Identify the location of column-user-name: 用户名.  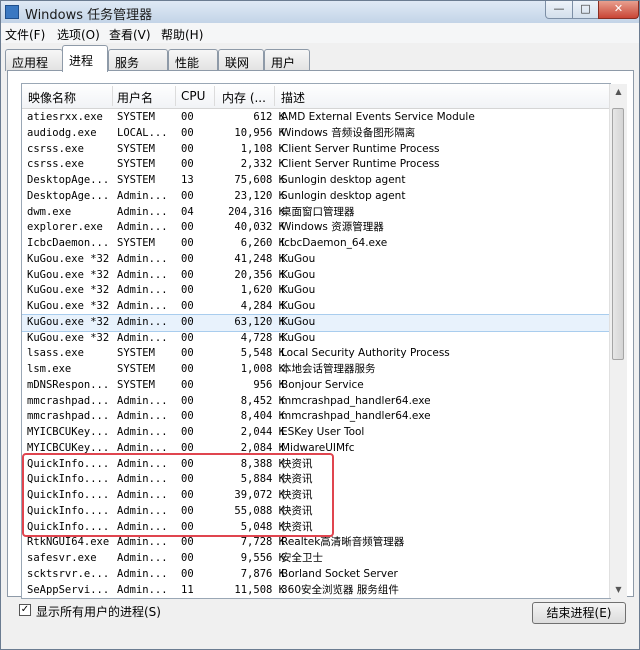
(135, 97).